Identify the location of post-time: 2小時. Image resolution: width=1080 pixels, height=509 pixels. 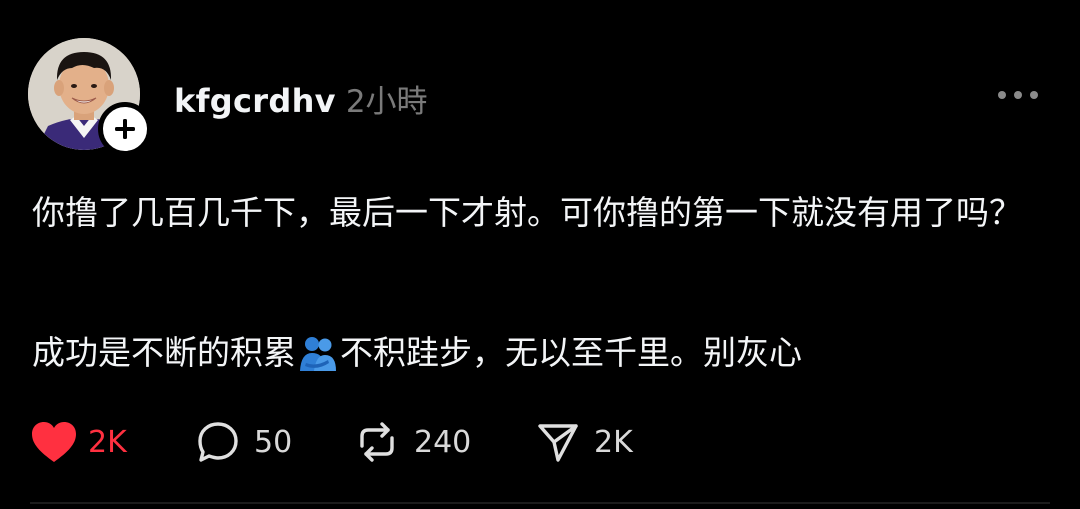
(386, 102).